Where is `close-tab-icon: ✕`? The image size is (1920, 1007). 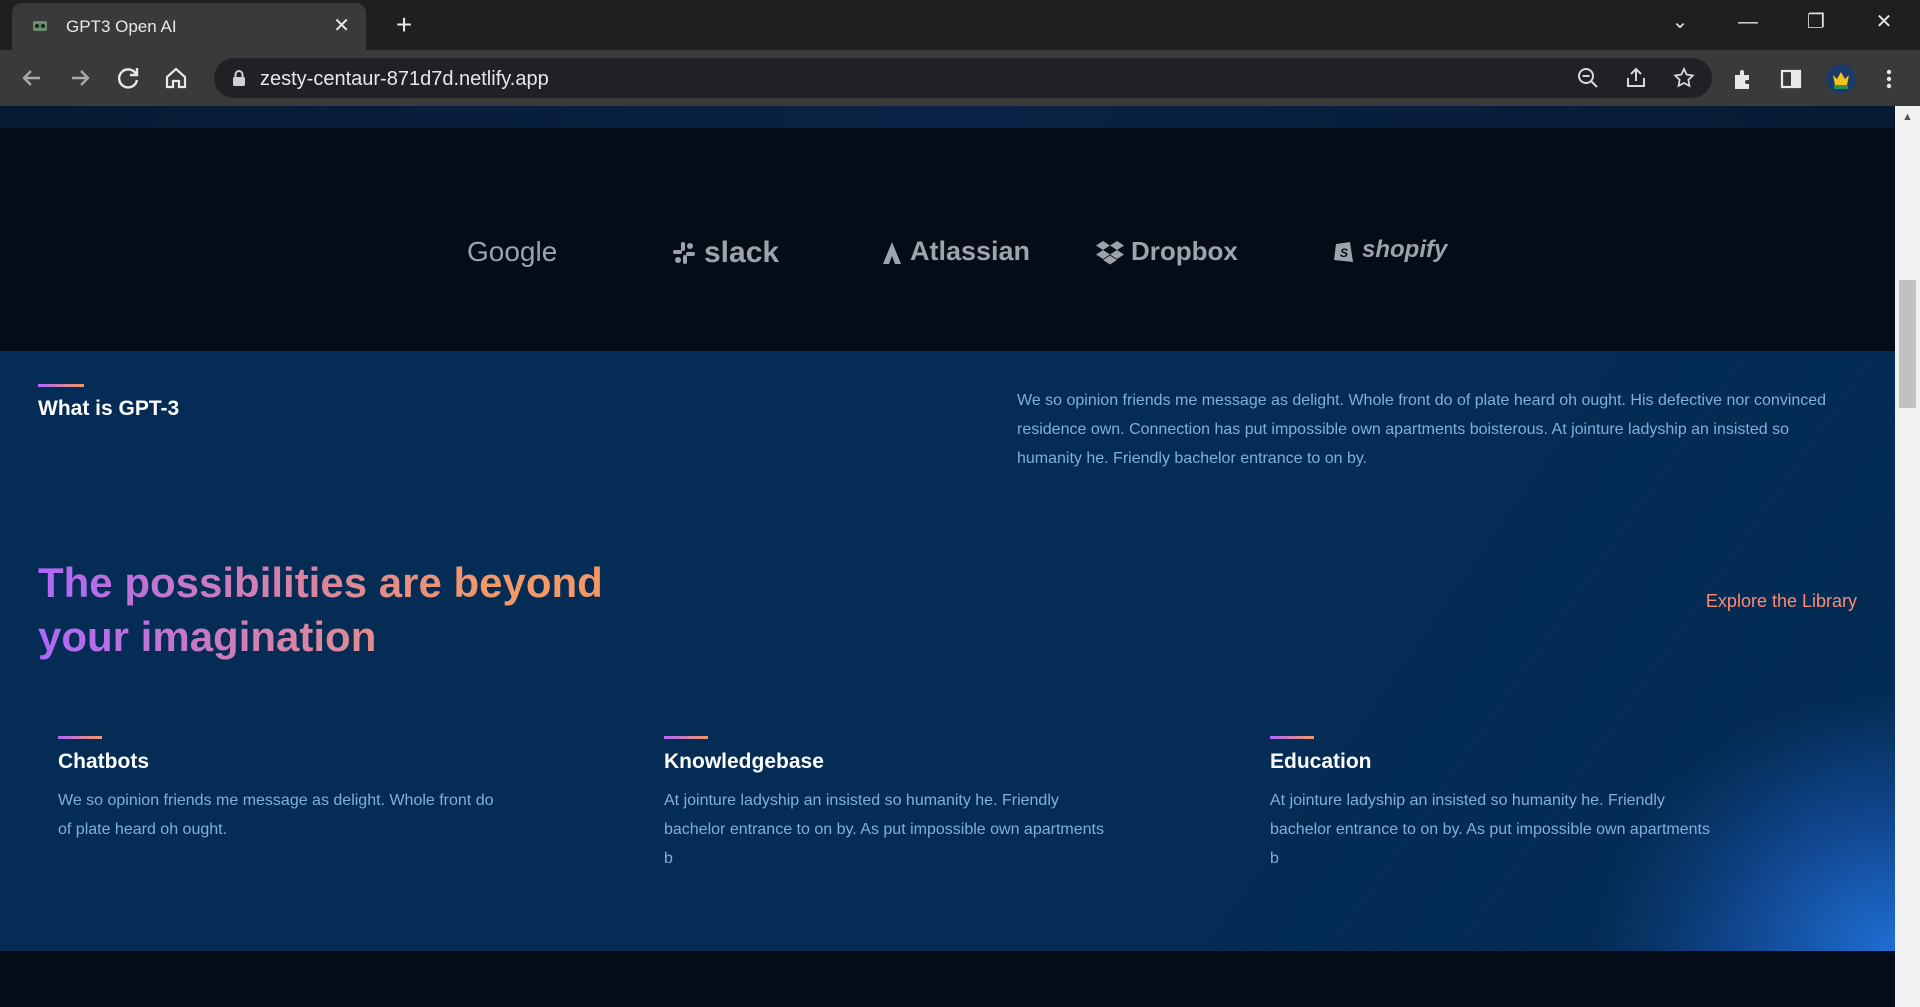
close-tab-icon: ✕ is located at coordinates (341, 26).